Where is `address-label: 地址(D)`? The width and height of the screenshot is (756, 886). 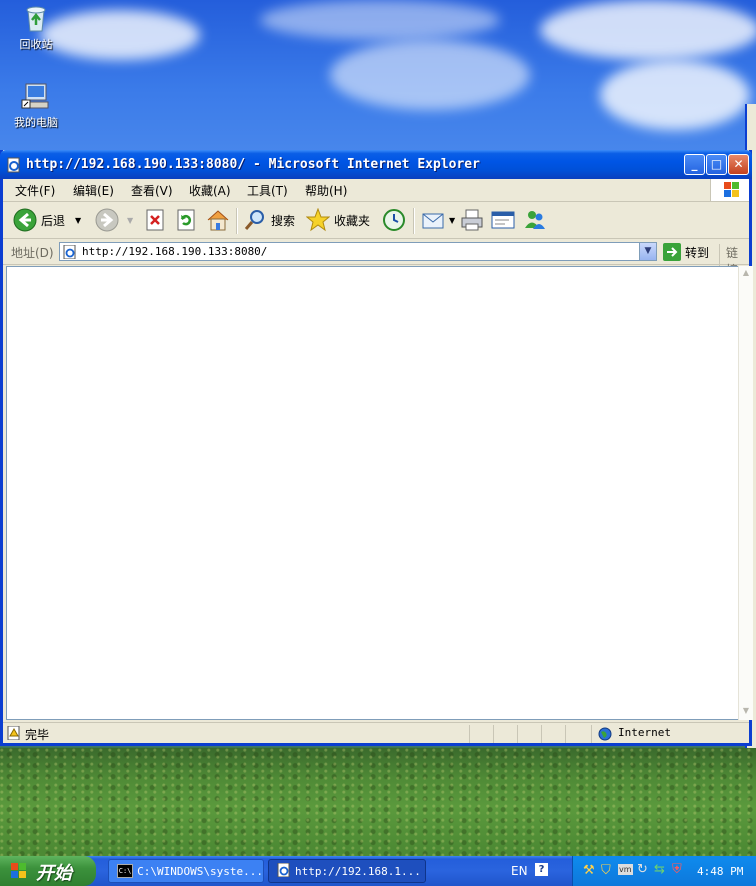
address-label: 地址(D) is located at coordinates (32, 253).